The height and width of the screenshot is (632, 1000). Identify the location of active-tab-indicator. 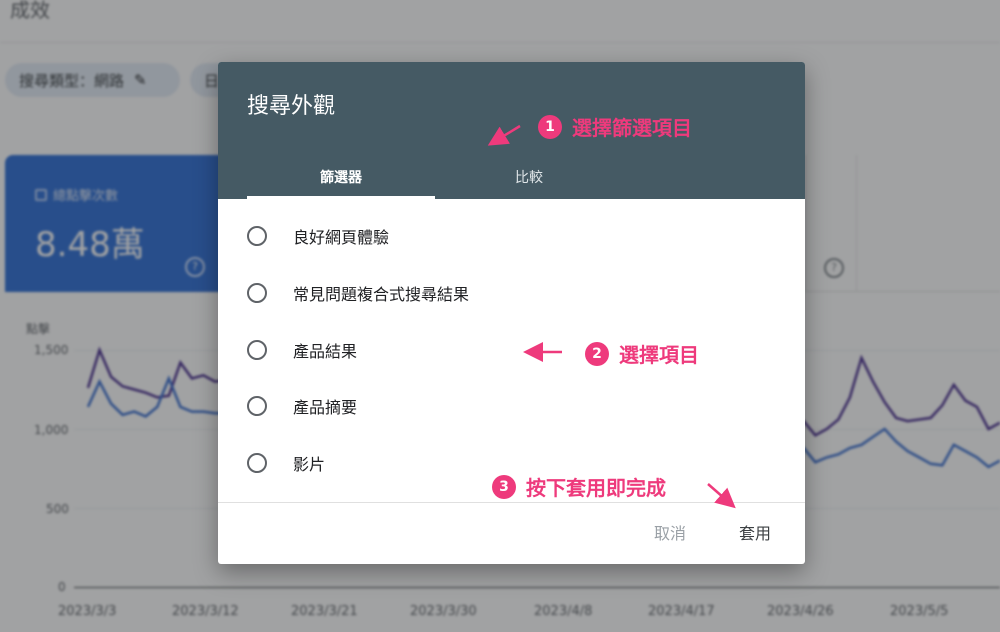
(341, 197).